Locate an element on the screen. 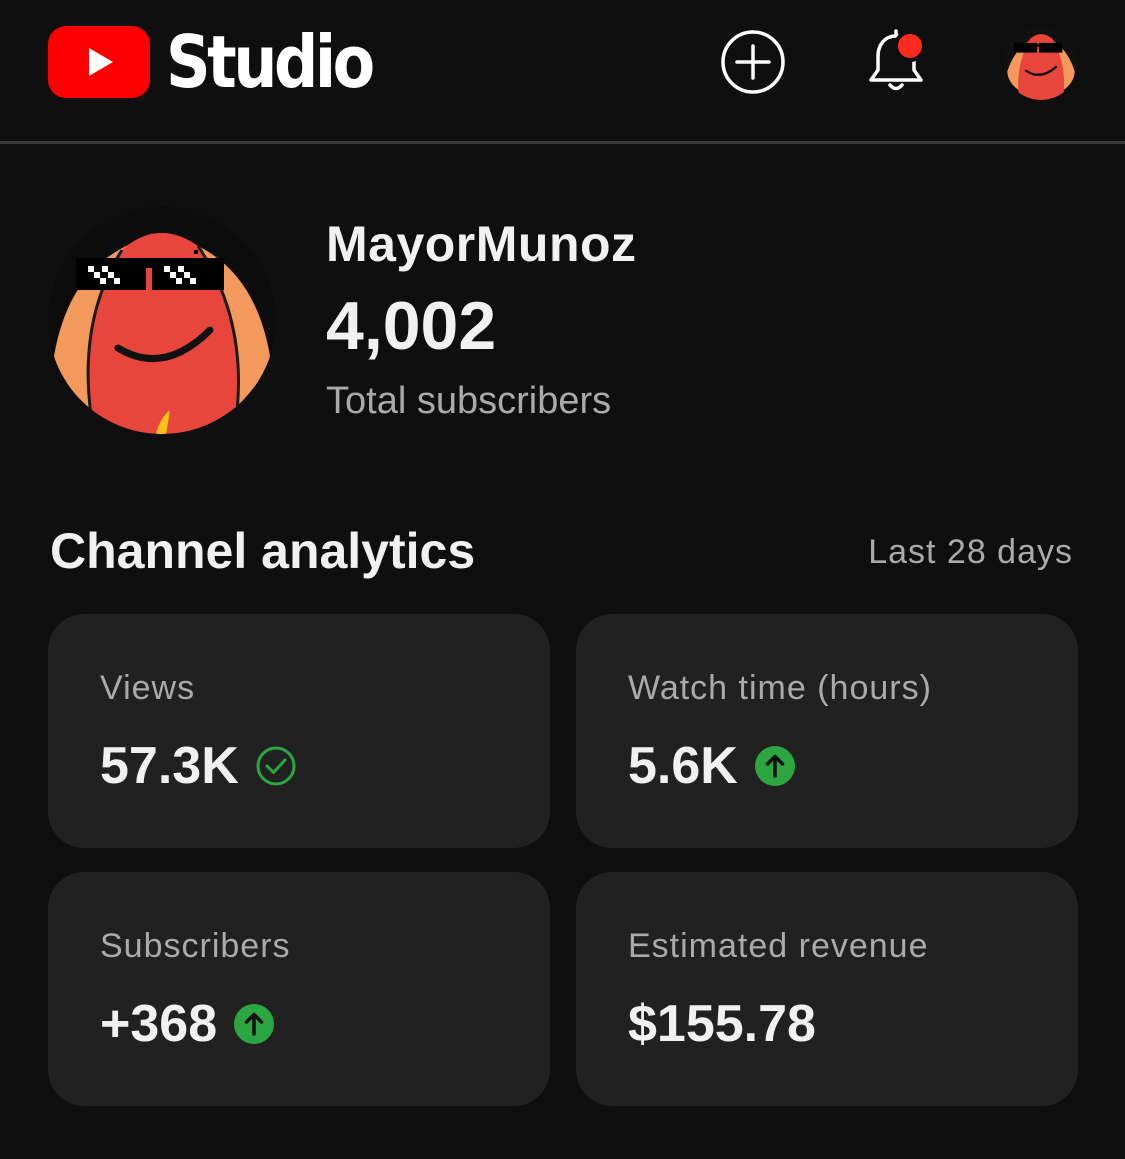  channel-name: MayorMunoz is located at coordinates (481, 244).